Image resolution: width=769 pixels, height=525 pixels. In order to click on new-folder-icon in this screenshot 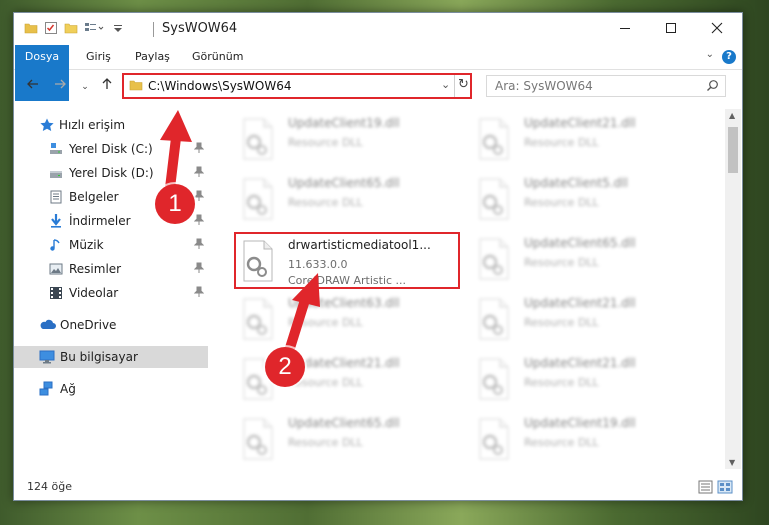, I will do `click(71, 29)`.